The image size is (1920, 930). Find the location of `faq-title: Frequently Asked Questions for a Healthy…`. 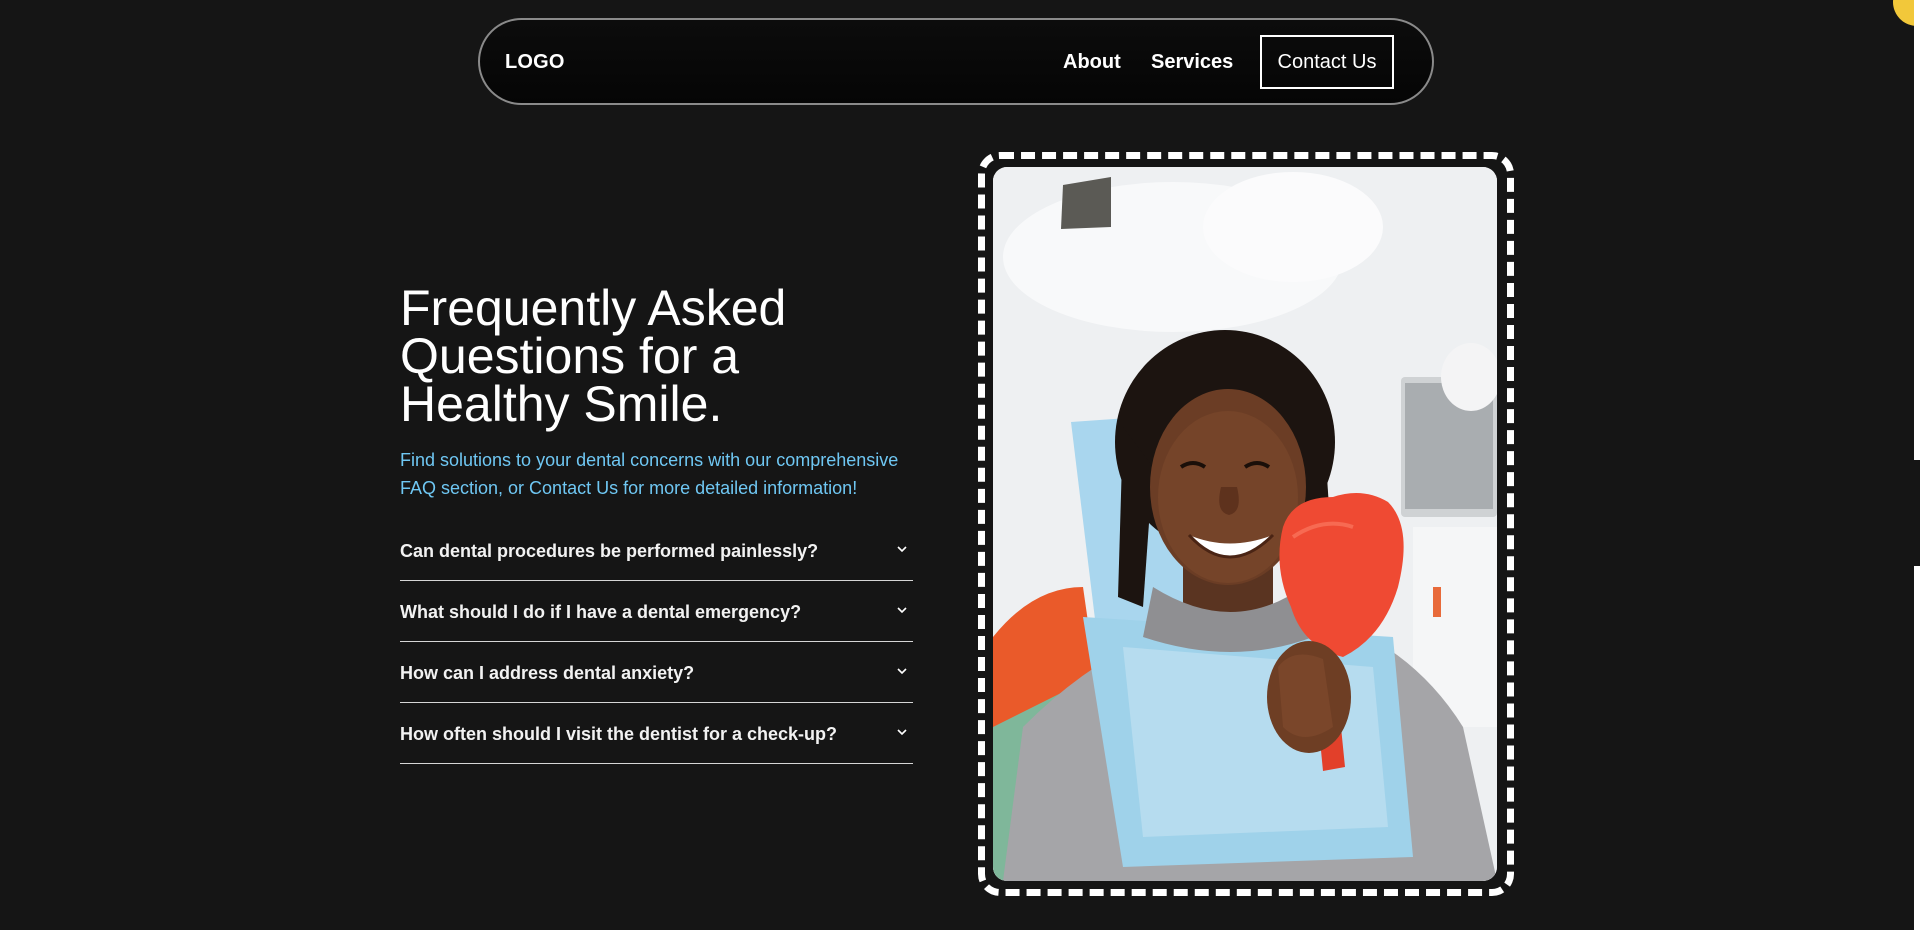

faq-title: Frequently Asked Questions for a Healthy… is located at coordinates (640, 356).